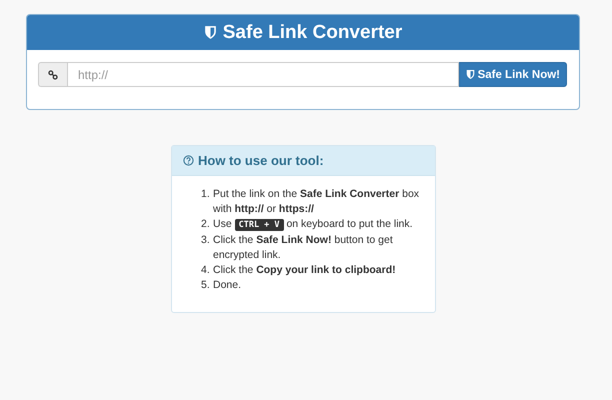 The height and width of the screenshot is (400, 612). Describe the element at coordinates (305, 270) in the screenshot. I see `step-text: Click the Copy your link to clipboard!` at that location.